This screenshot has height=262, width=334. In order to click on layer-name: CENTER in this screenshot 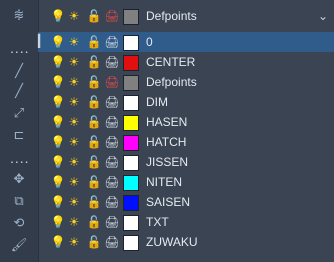, I will do `click(171, 62)`.